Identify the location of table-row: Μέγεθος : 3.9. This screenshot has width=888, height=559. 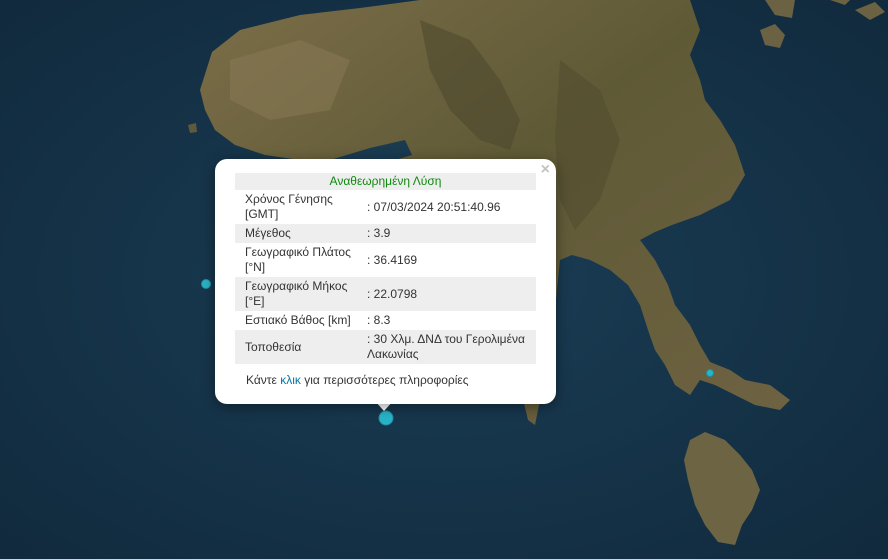
(385, 233).